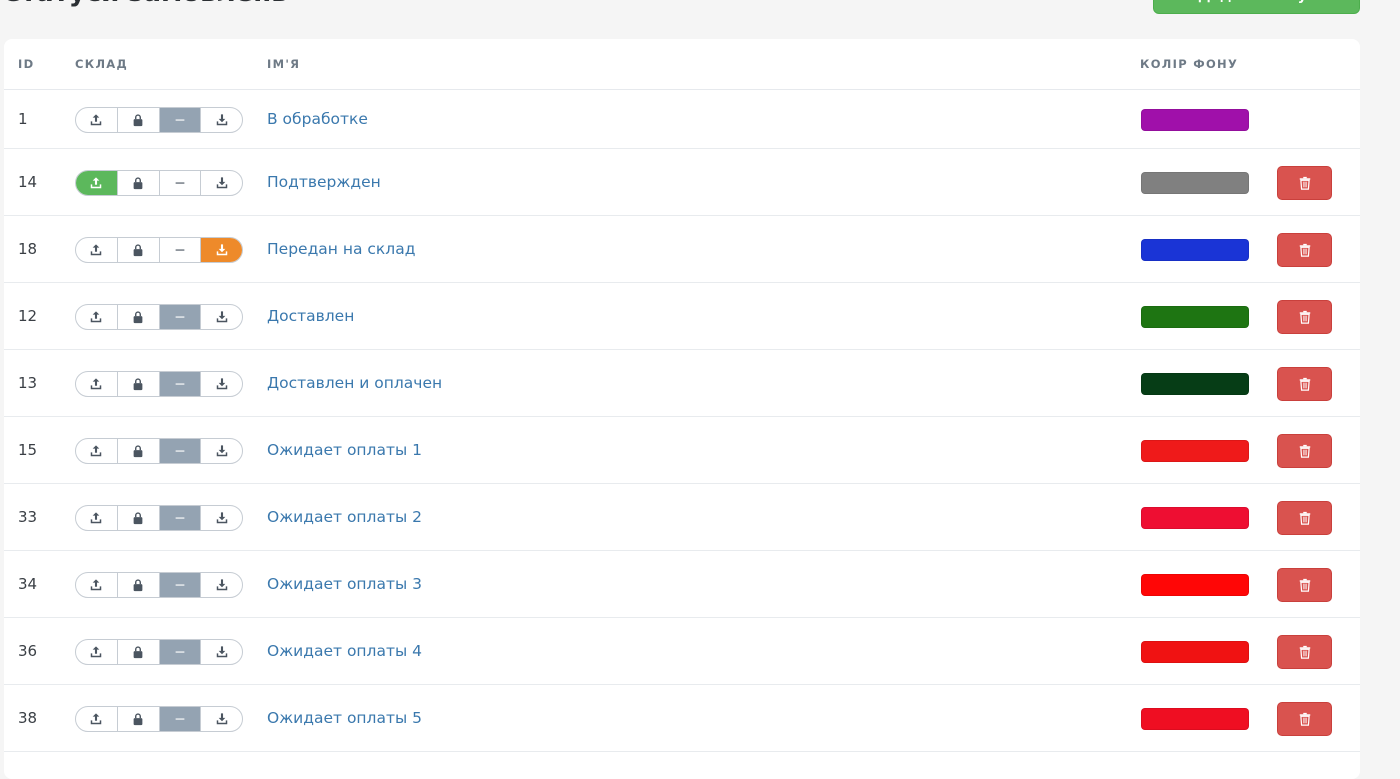 The width and height of the screenshot is (1400, 779). I want to click on add-status-button: Додати статус, so click(1256, 7).